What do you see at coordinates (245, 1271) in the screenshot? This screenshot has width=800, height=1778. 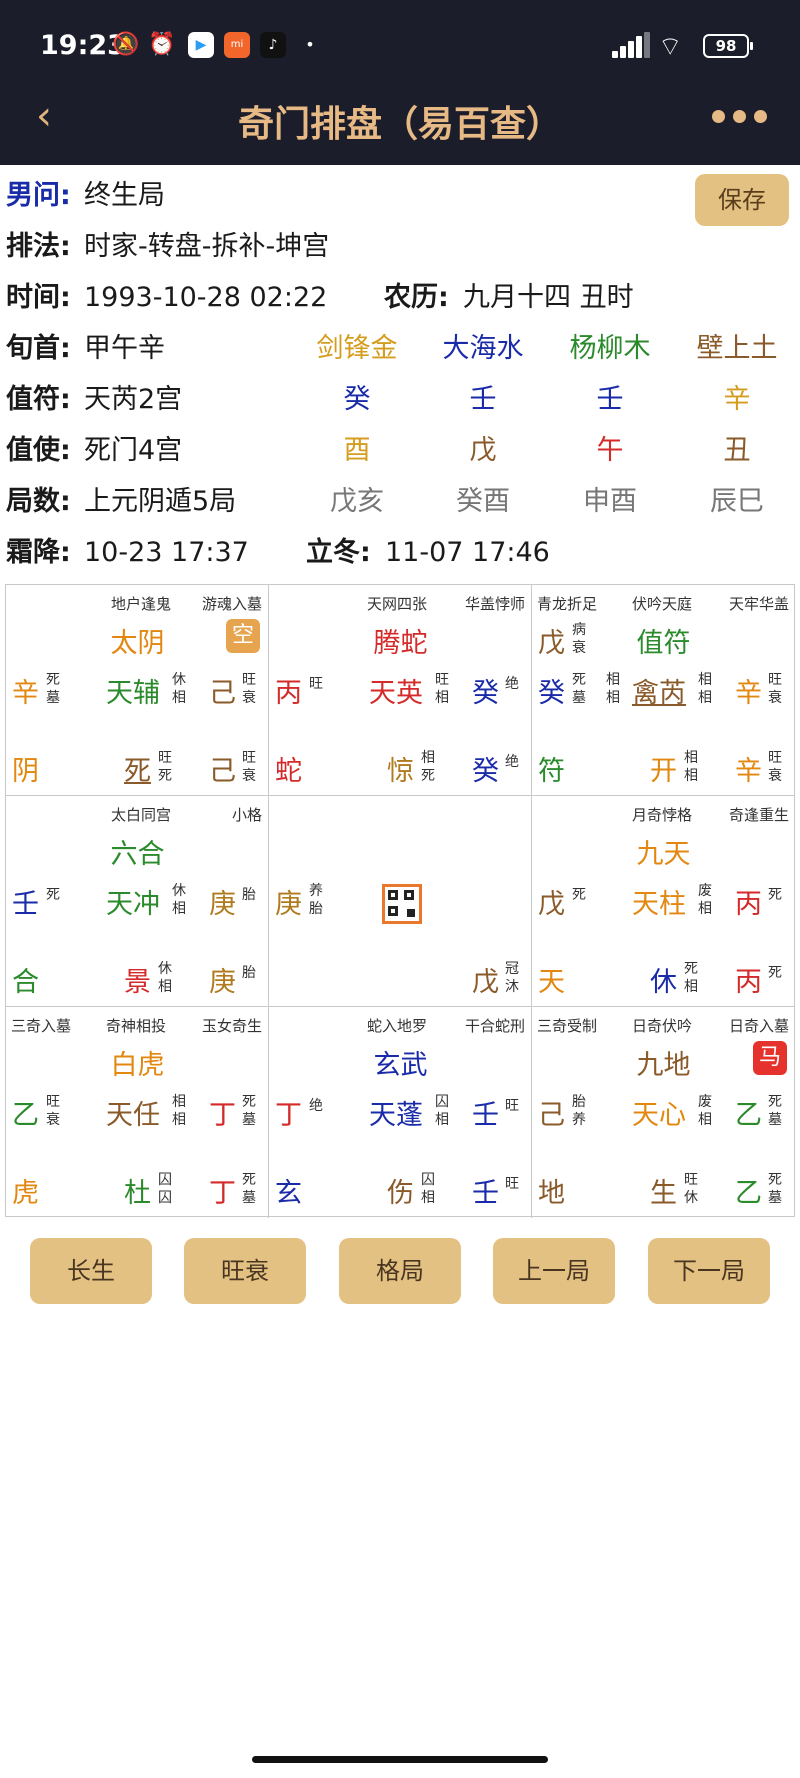 I see `wangshuai-button: 旺衰` at bounding box center [245, 1271].